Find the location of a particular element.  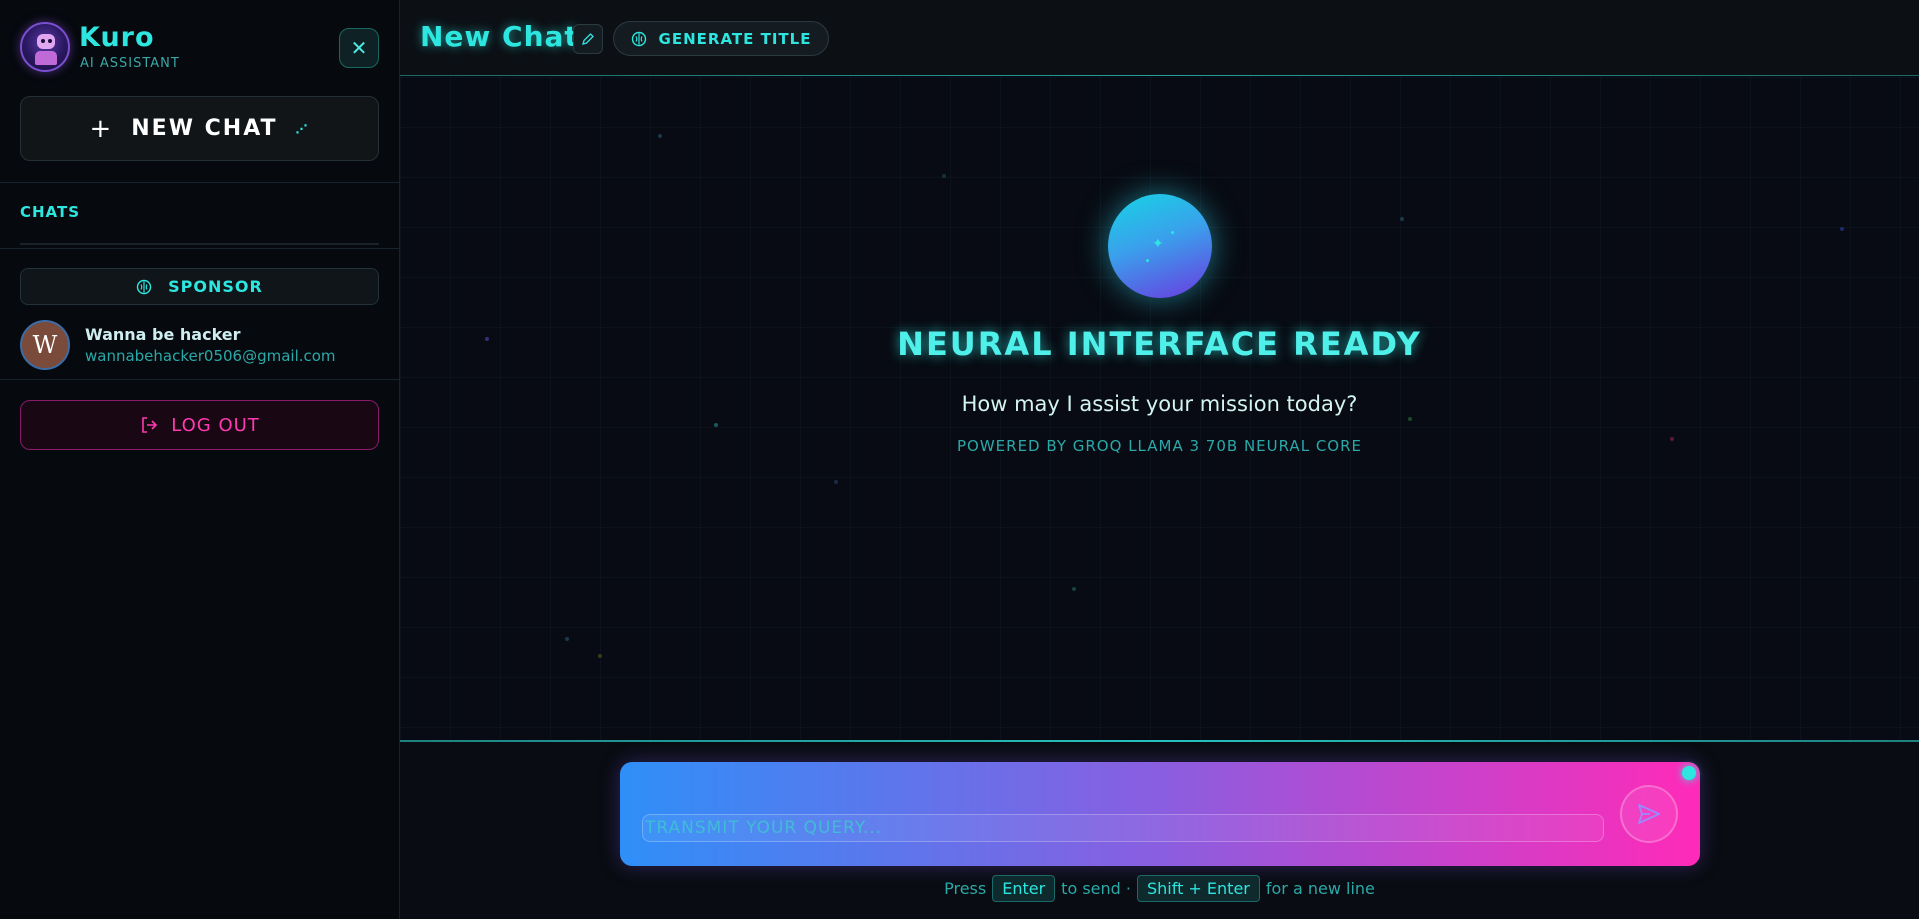

send-icon is located at coordinates (1649, 814).